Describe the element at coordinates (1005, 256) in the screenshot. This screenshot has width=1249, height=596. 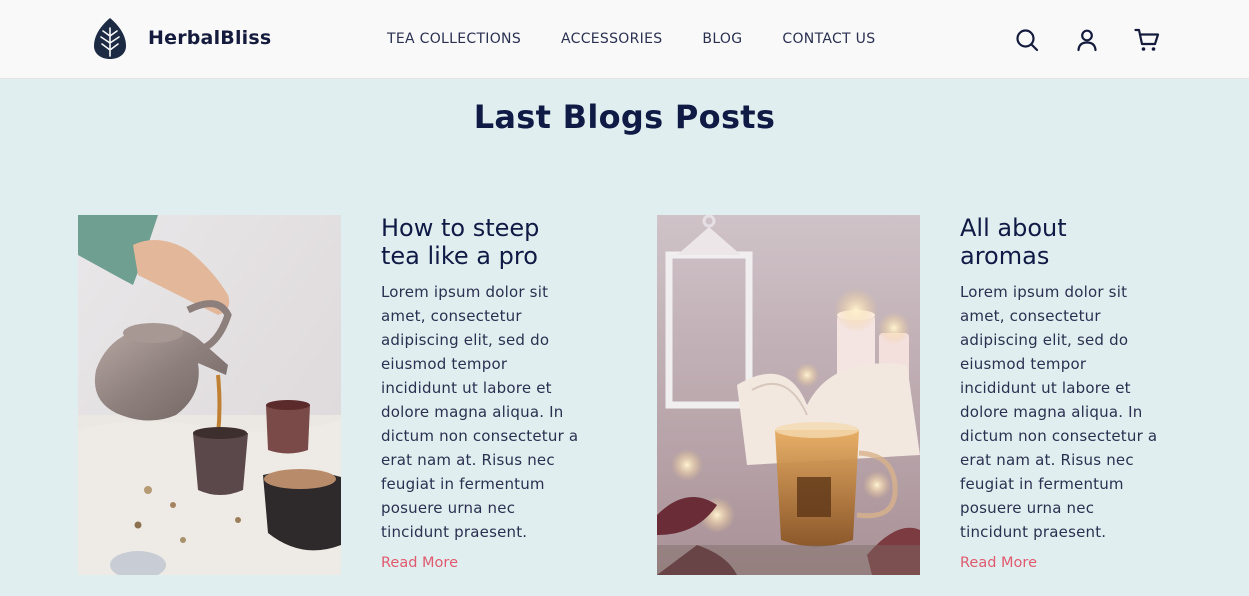
I see `post-title-line: aromas` at that location.